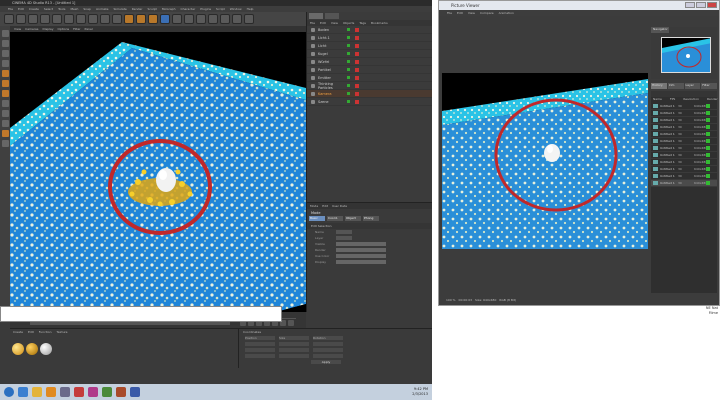 This screenshot has height=400, width=720. I want to click on menu-item-help: Help, so click(250, 9).